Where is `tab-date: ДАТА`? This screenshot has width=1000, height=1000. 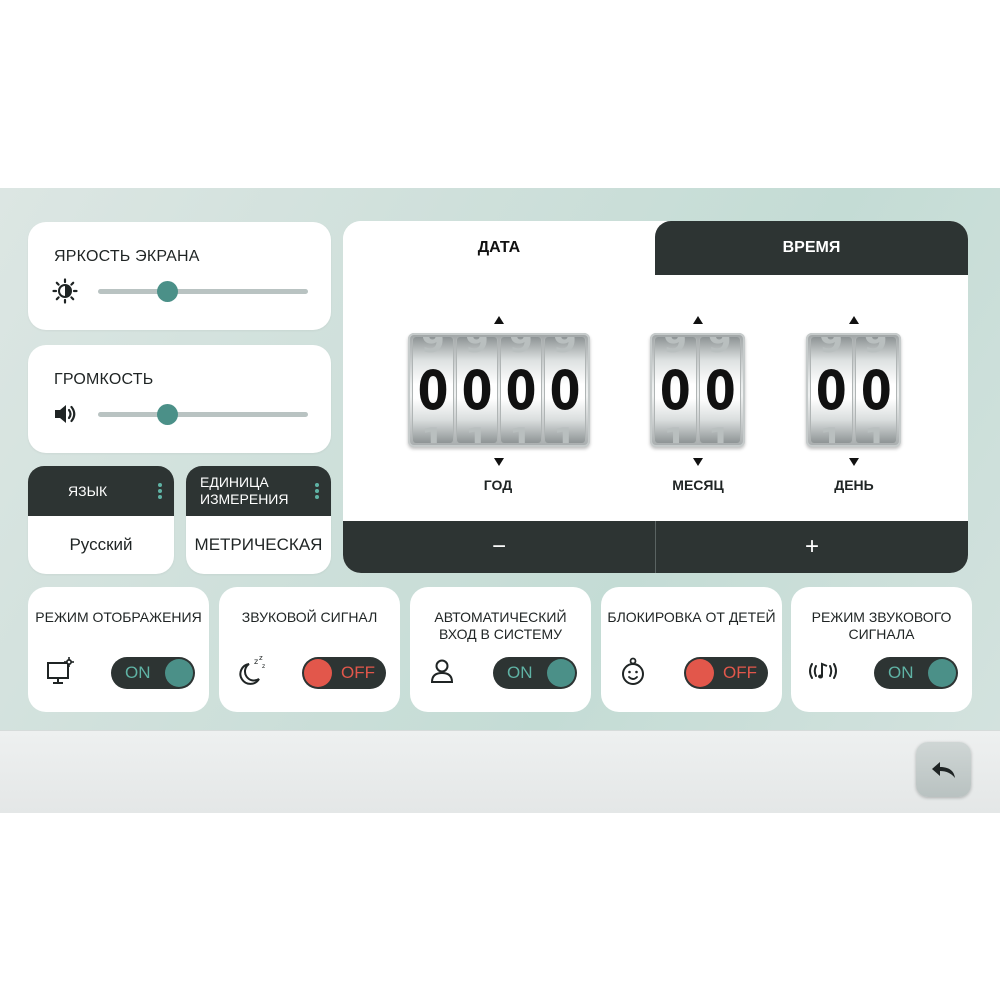 tab-date: ДАТА is located at coordinates (499, 248).